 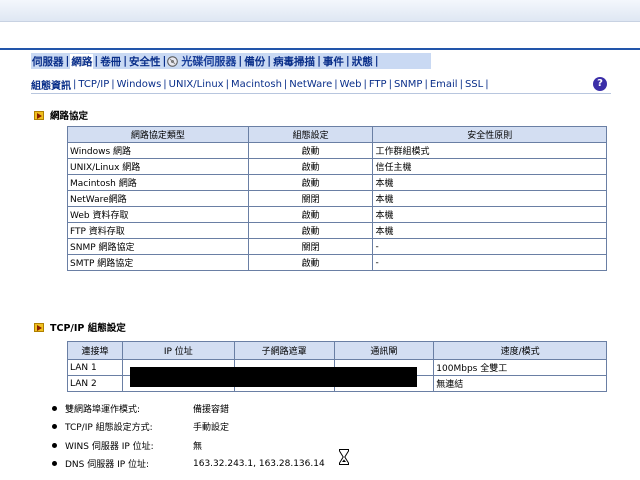 I want to click on subtab-divider, so click(x=321, y=93).